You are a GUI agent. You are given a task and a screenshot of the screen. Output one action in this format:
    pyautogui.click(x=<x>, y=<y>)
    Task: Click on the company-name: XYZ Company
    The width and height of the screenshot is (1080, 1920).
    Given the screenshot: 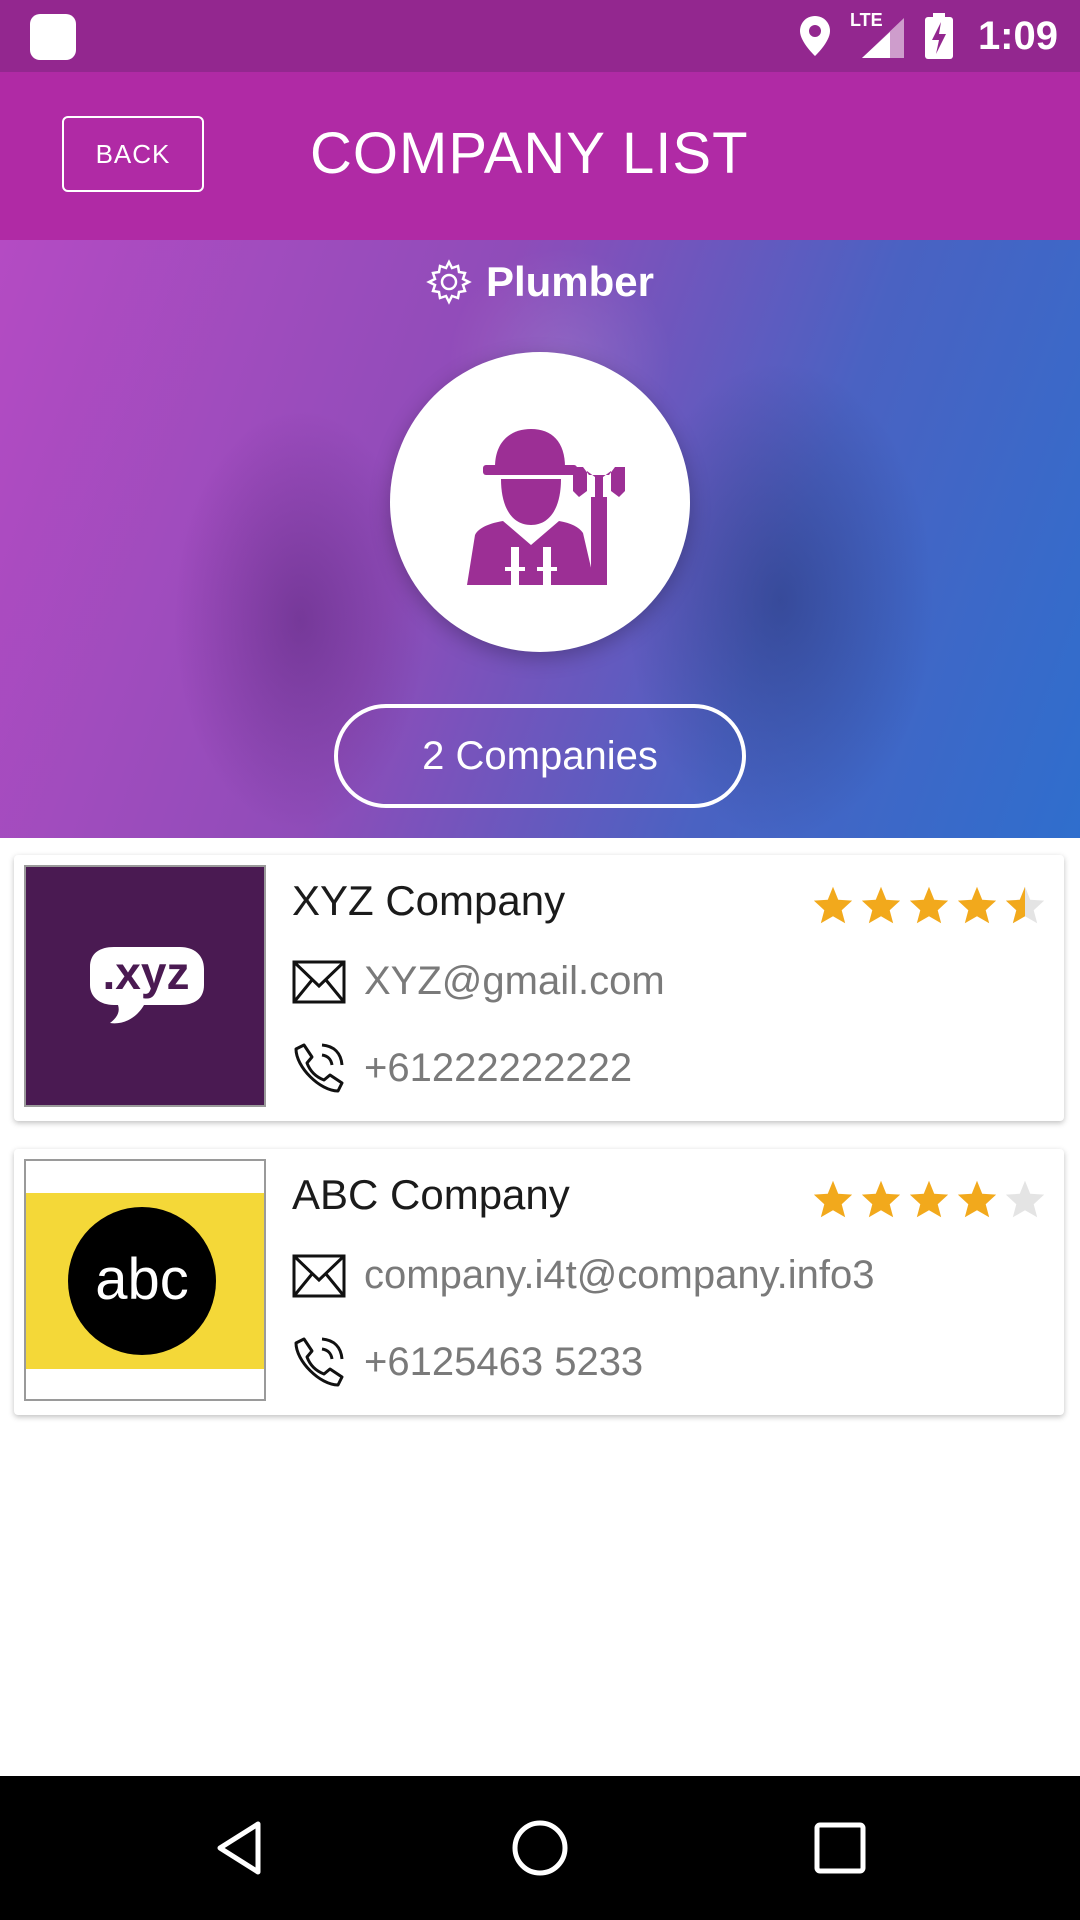 What is the action you would take?
    pyautogui.click(x=428, y=901)
    